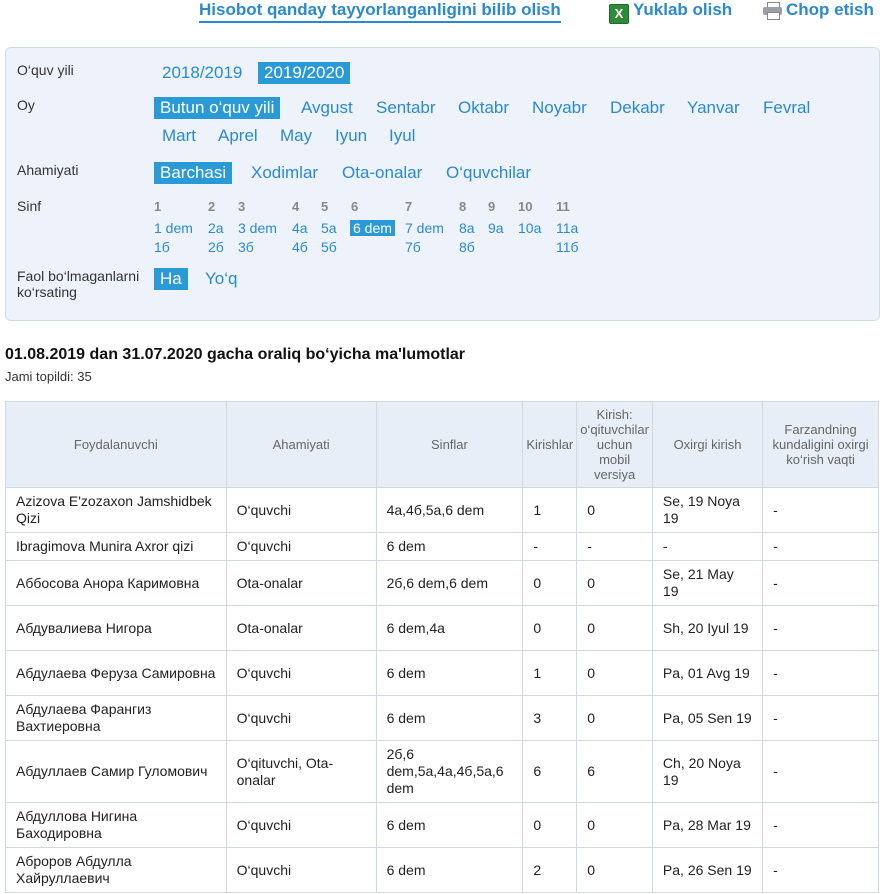  What do you see at coordinates (550, 628) in the screenshot?
I see `cell-logins: 0` at bounding box center [550, 628].